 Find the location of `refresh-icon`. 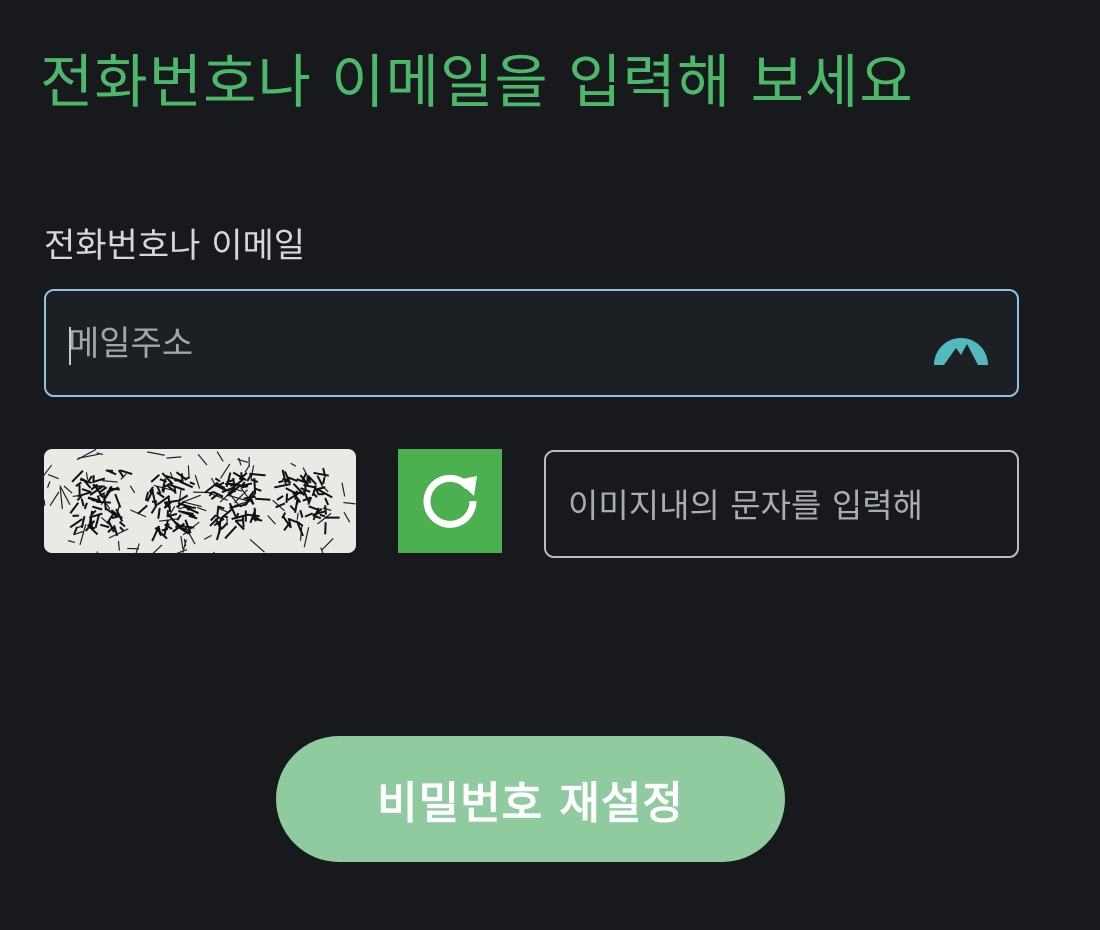

refresh-icon is located at coordinates (450, 501).